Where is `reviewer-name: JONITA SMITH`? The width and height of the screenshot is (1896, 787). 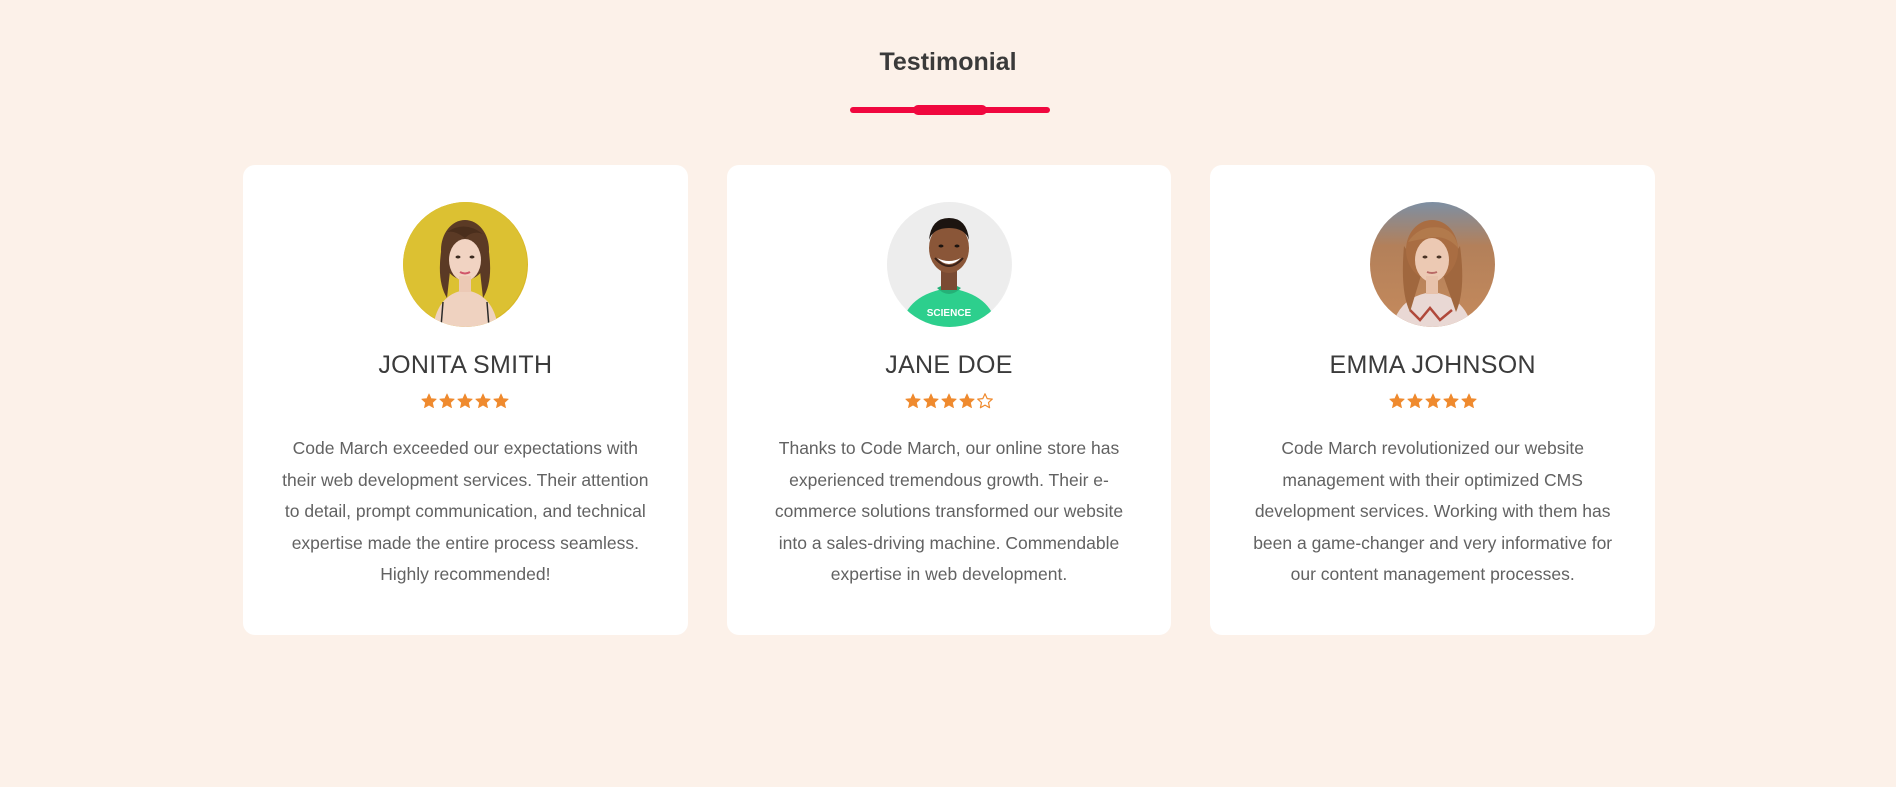
reviewer-name: JONITA SMITH is located at coordinates (465, 365).